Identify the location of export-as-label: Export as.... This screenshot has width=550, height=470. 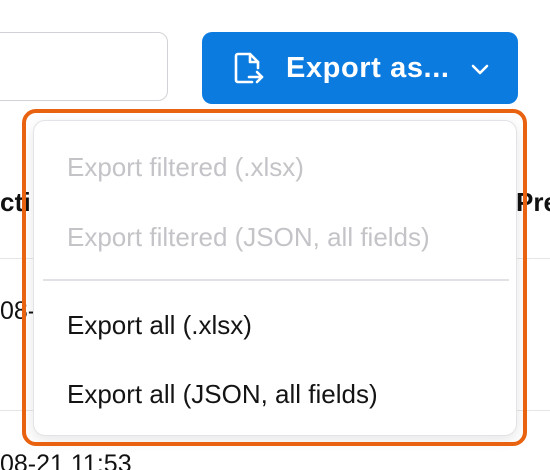
(368, 68).